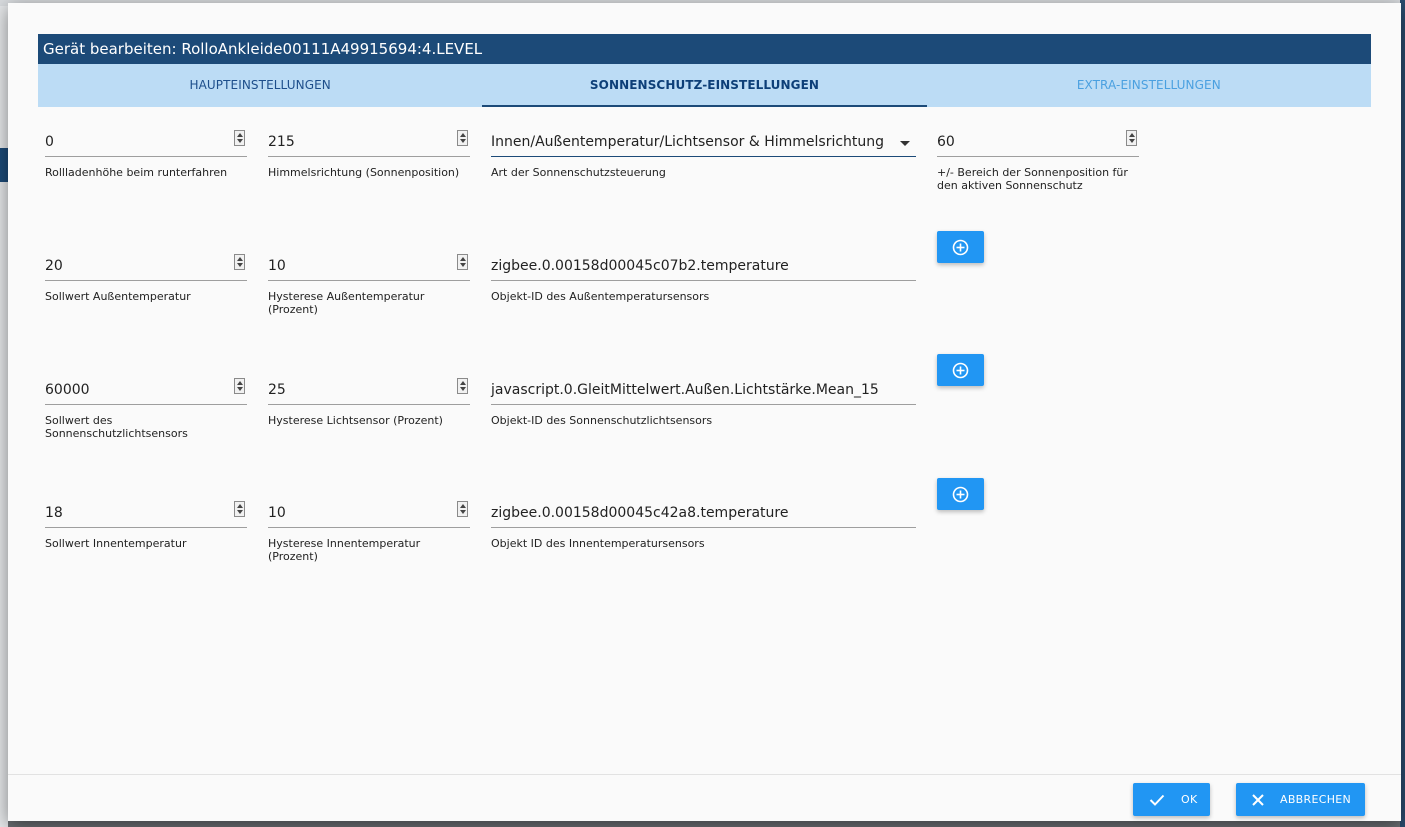 The height and width of the screenshot is (827, 1405). I want to click on add-light-sensor-button, so click(960, 370).